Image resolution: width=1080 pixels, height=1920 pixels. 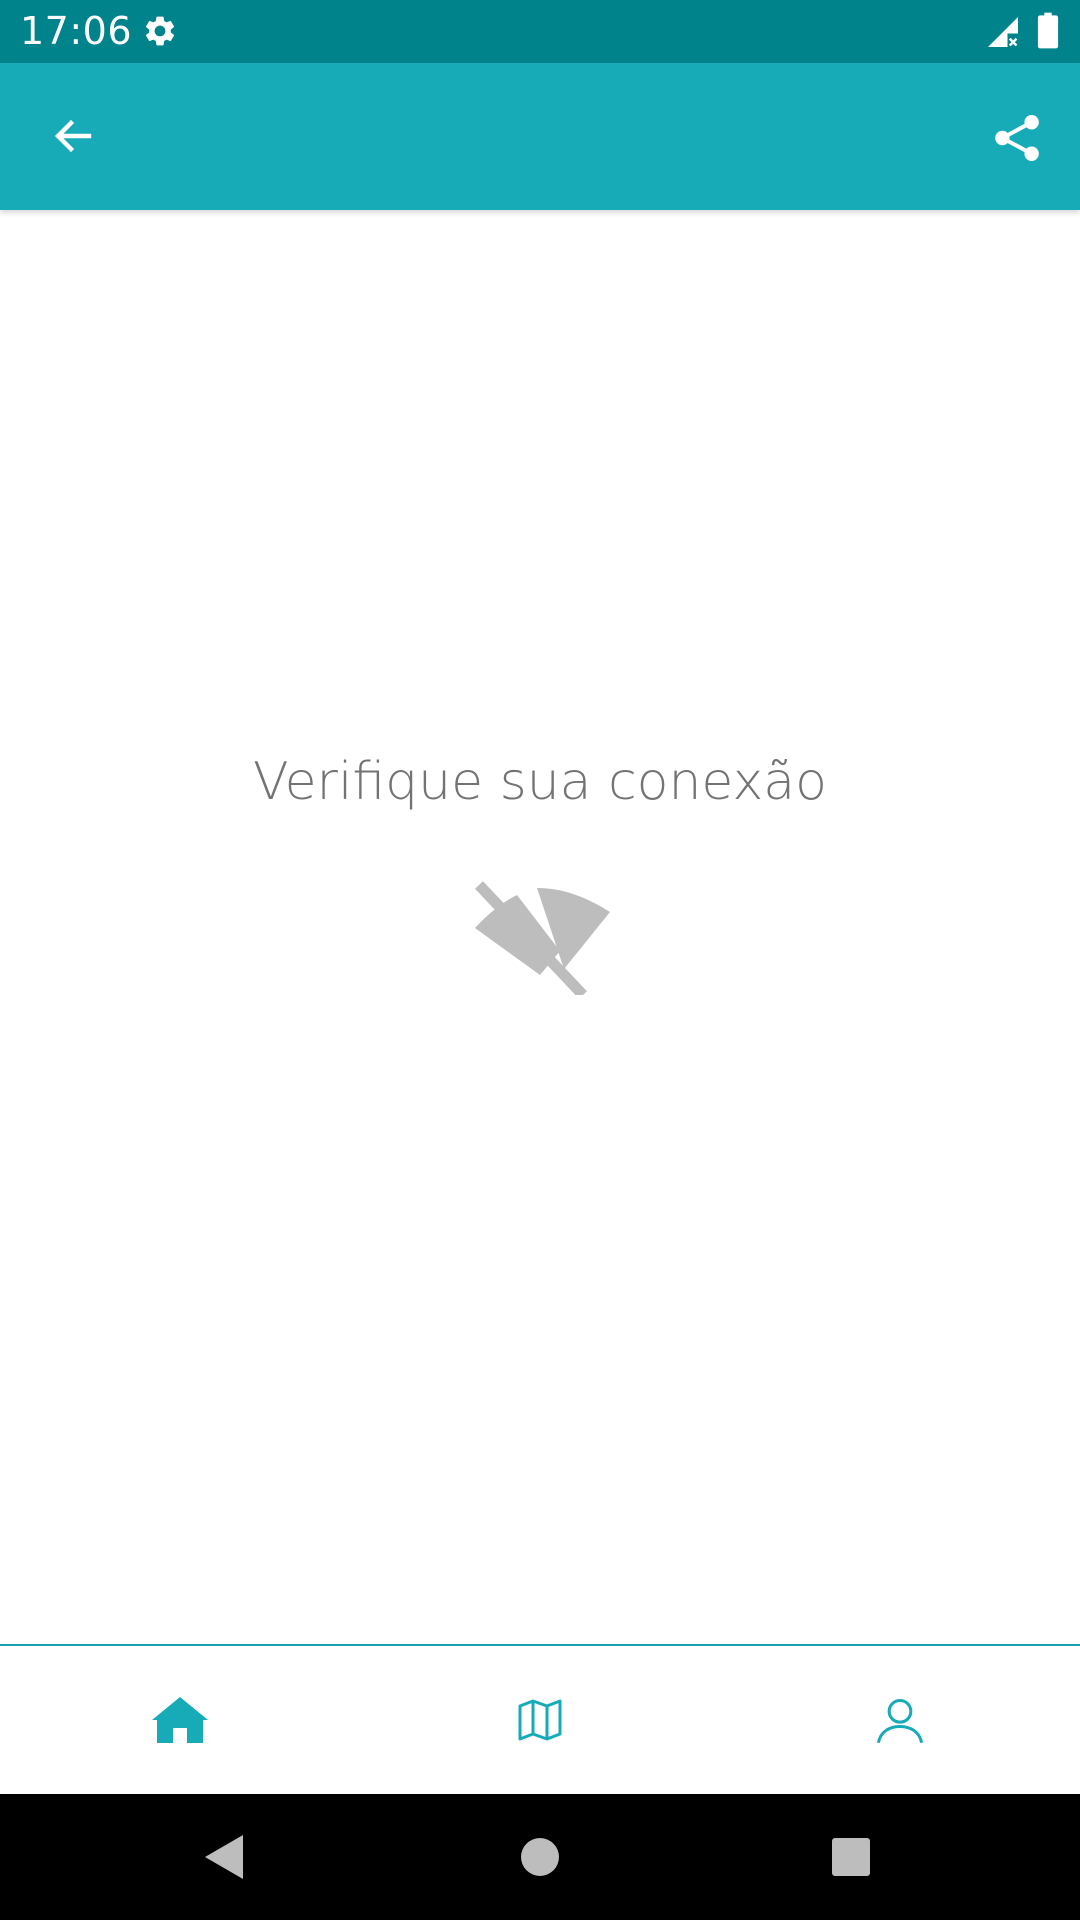 What do you see at coordinates (540, 136) in the screenshot?
I see `app-bar` at bounding box center [540, 136].